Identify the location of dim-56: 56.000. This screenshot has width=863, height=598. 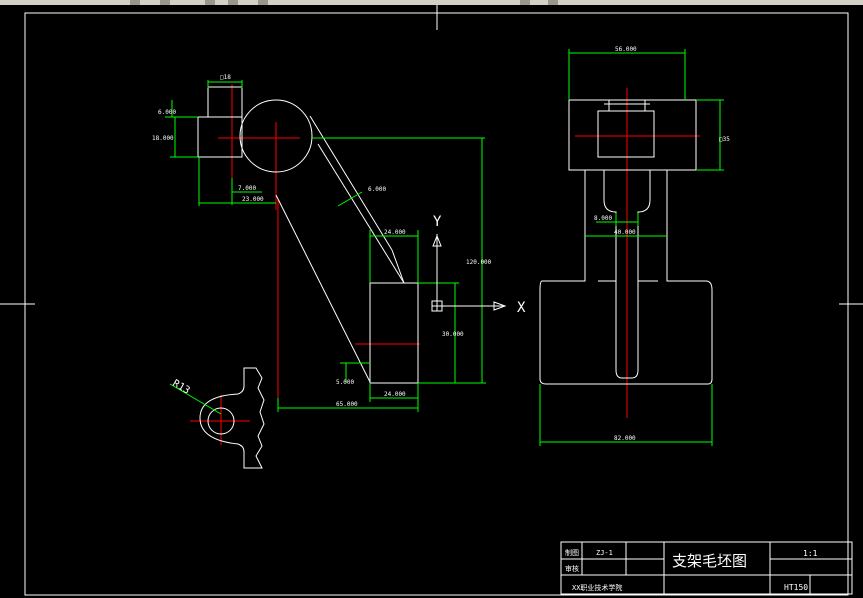
(626, 49).